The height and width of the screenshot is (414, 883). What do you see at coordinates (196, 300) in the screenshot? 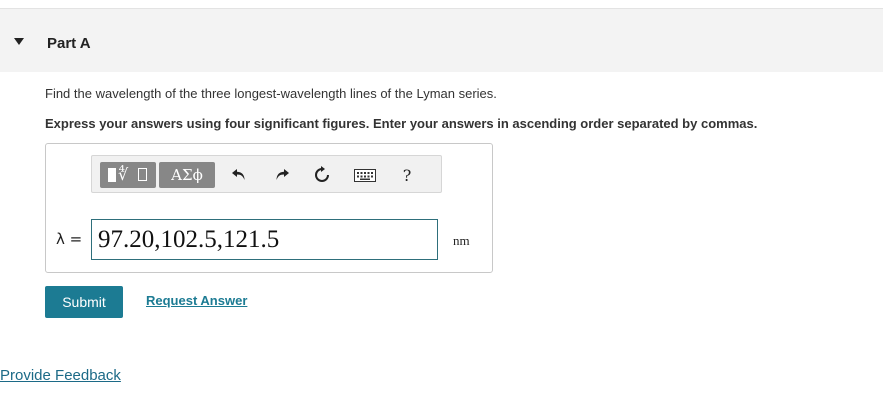
I see `request-answer-link: Request Answer` at bounding box center [196, 300].